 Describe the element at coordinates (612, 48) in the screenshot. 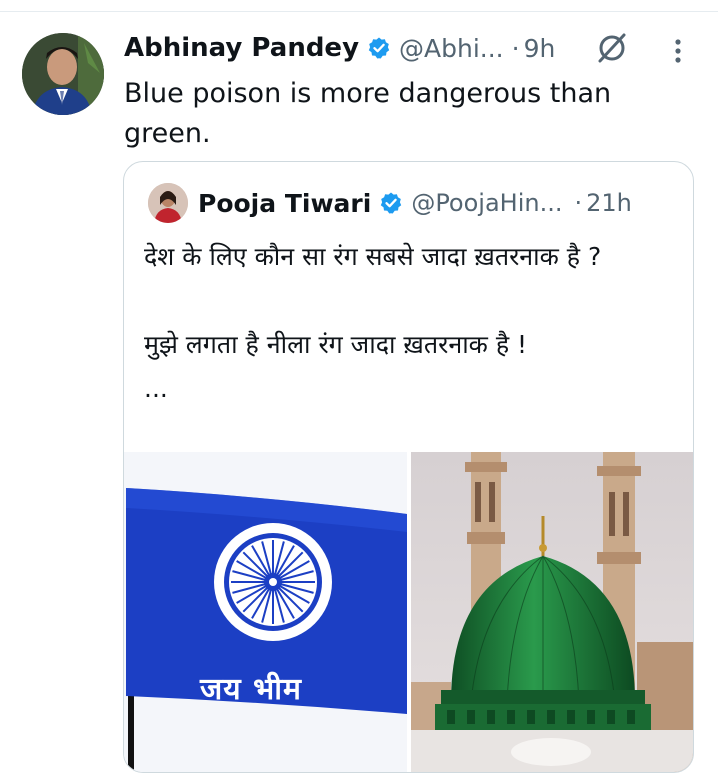

I see `grok-icon` at that location.